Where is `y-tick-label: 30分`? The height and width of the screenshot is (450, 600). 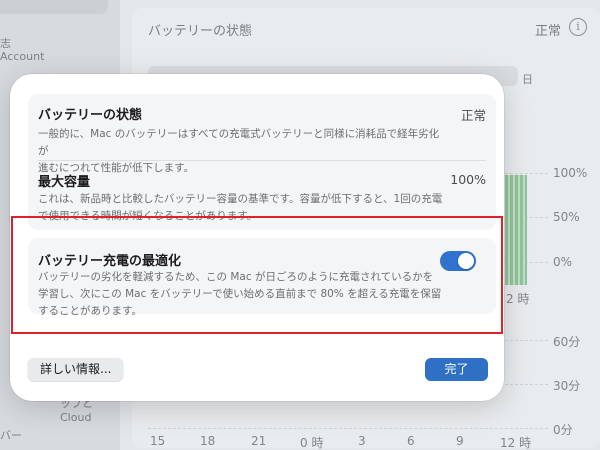 y-tick-label: 30分 is located at coordinates (567, 386).